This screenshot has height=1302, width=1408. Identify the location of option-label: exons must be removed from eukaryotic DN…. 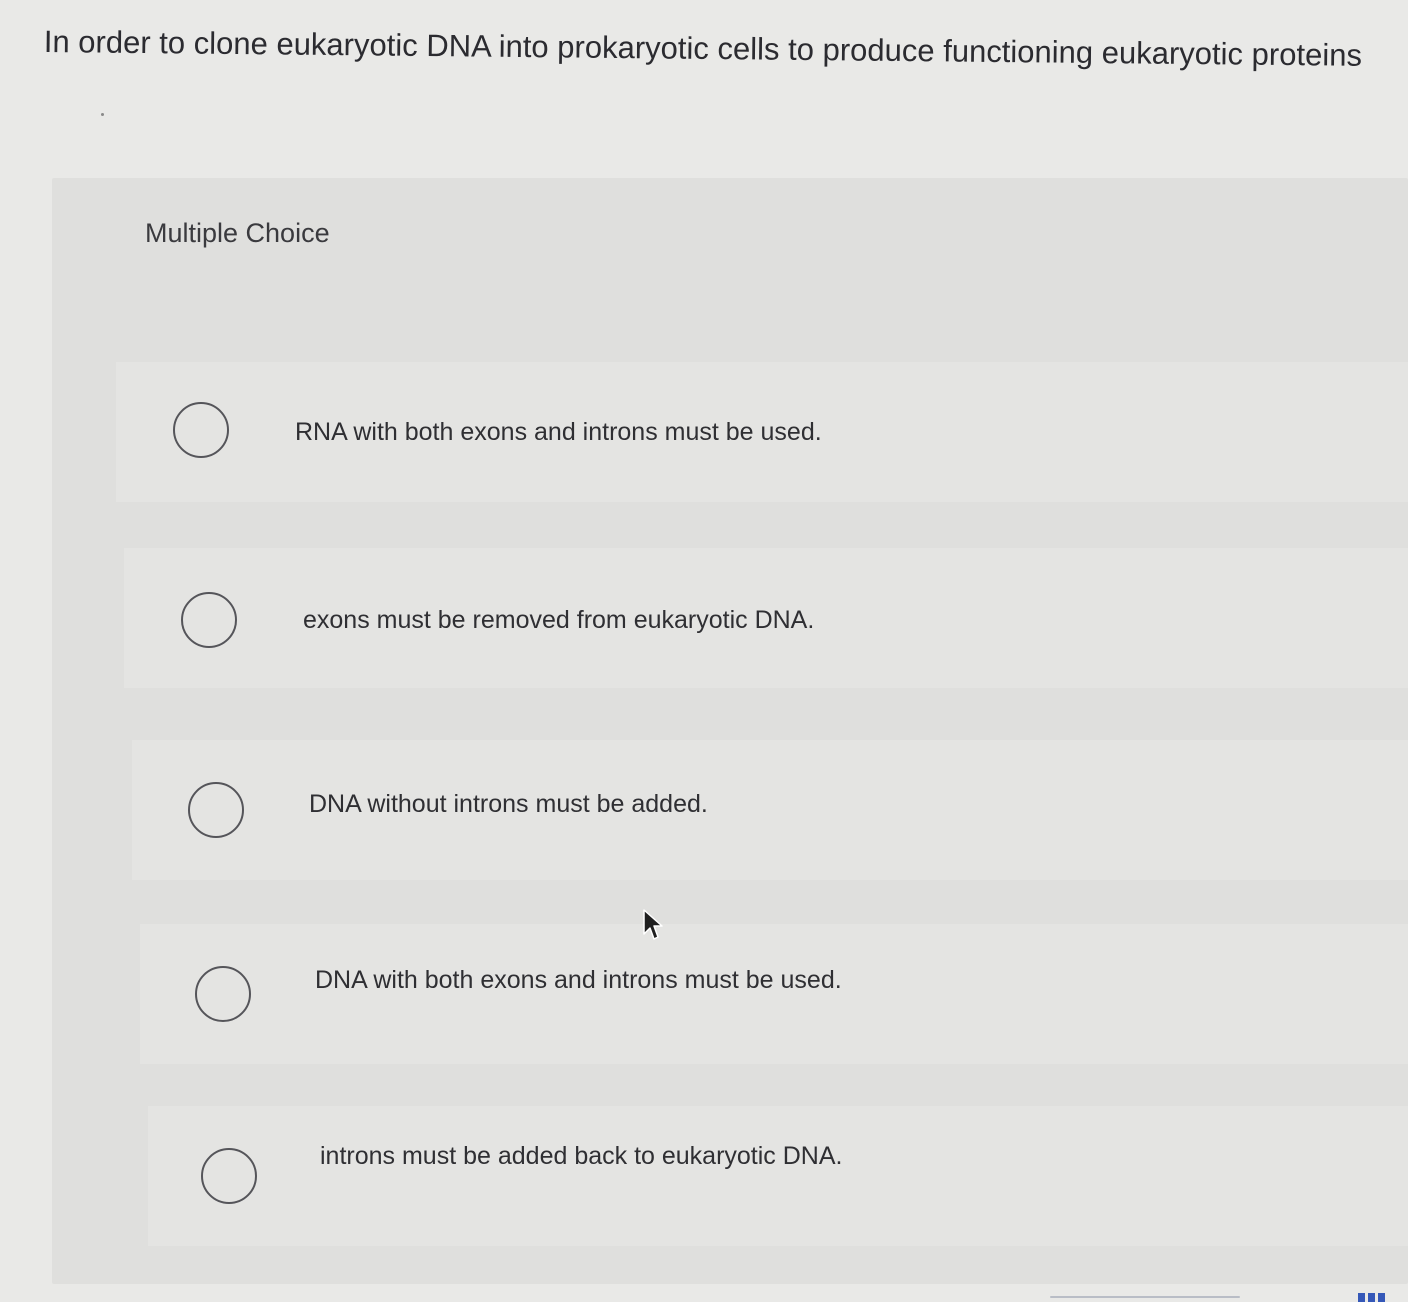
(558, 620).